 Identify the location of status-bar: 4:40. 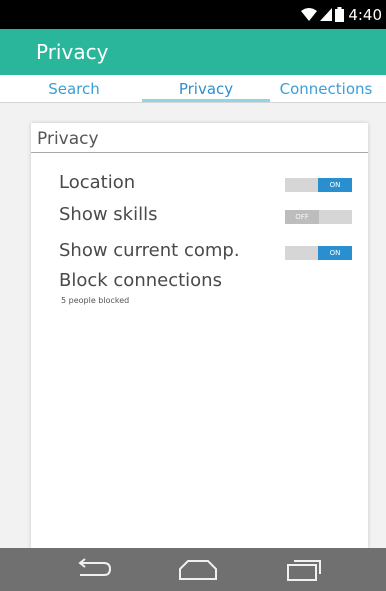
(193, 14).